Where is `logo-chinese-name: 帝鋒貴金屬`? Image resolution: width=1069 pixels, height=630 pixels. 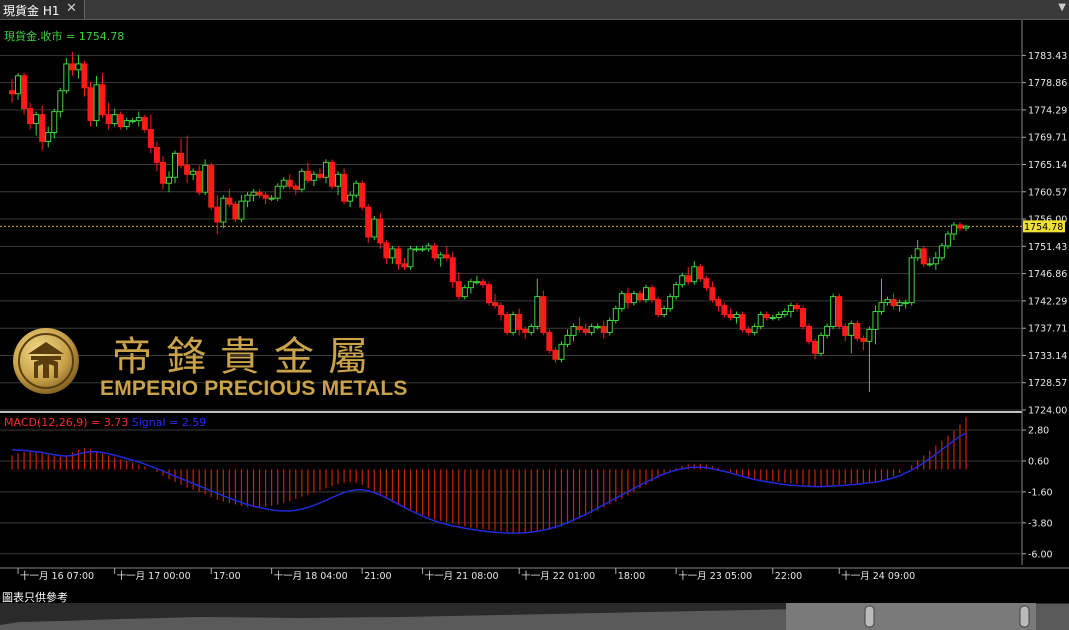 logo-chinese-name: 帝鋒貴金屬 is located at coordinates (247, 357).